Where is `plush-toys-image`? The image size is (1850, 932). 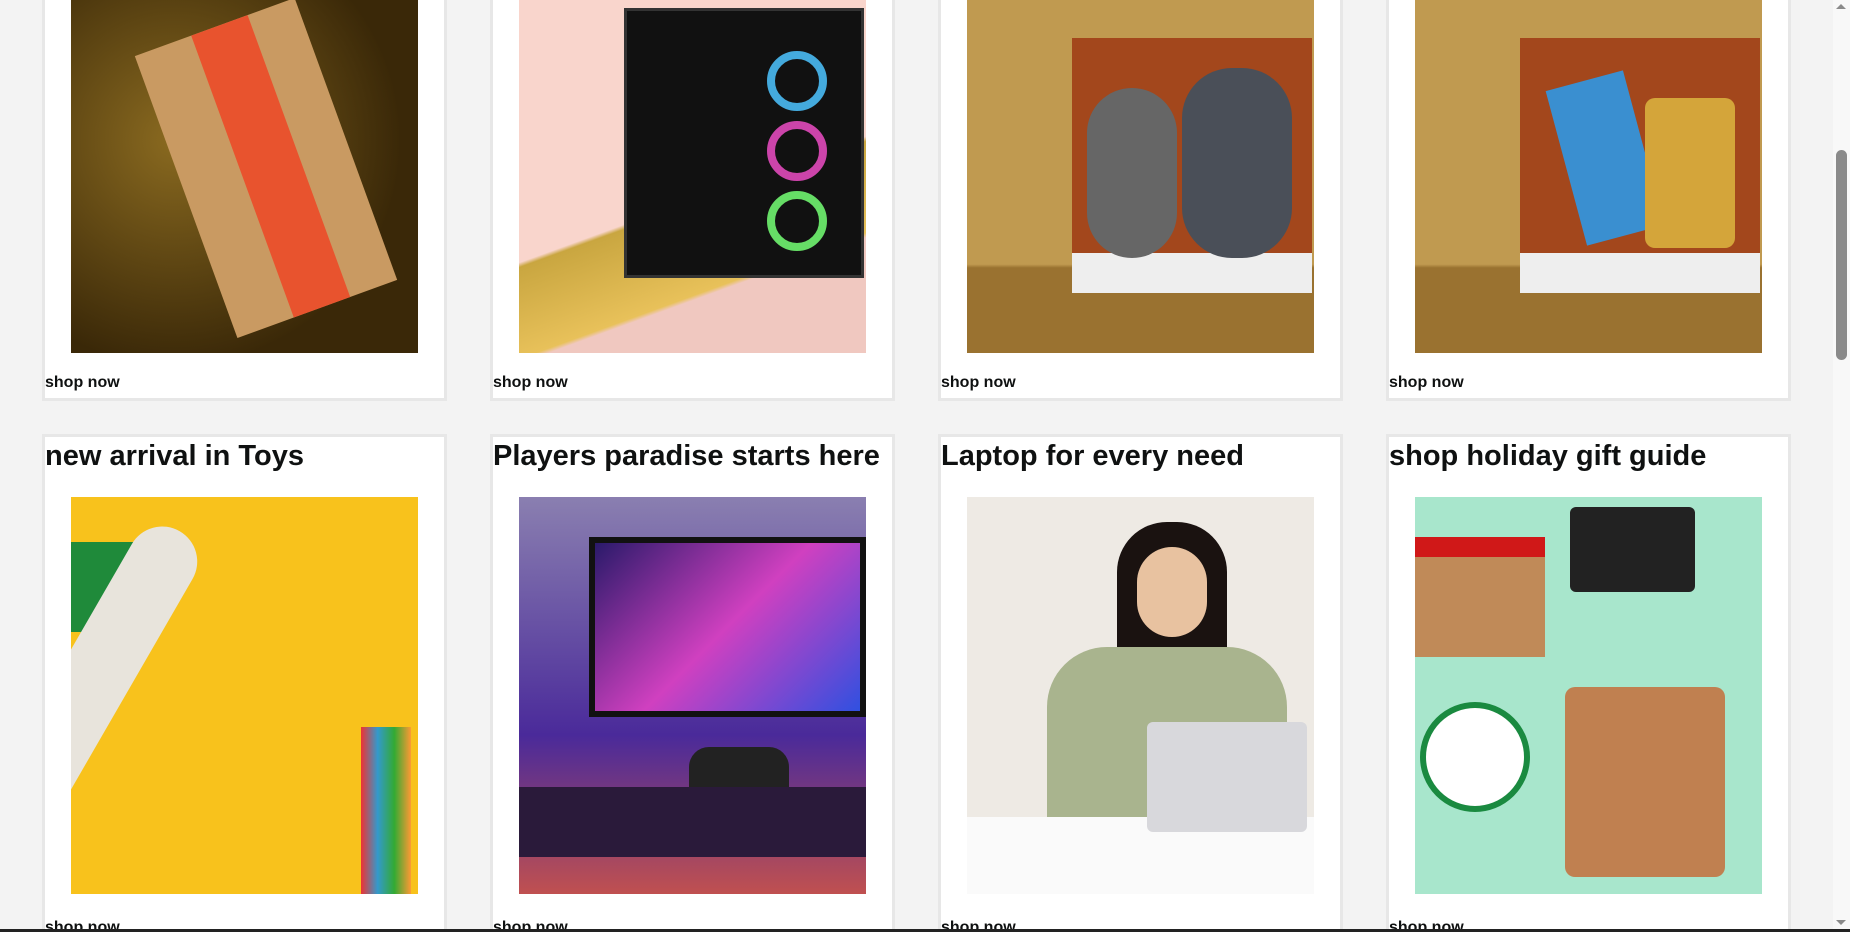 plush-toys-image is located at coordinates (1140, 176).